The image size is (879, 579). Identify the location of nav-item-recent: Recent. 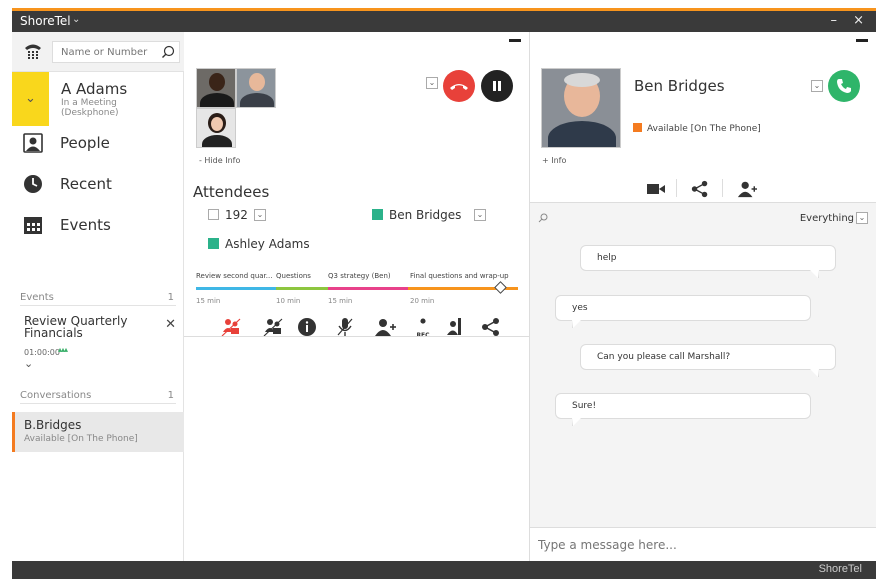
(98, 185).